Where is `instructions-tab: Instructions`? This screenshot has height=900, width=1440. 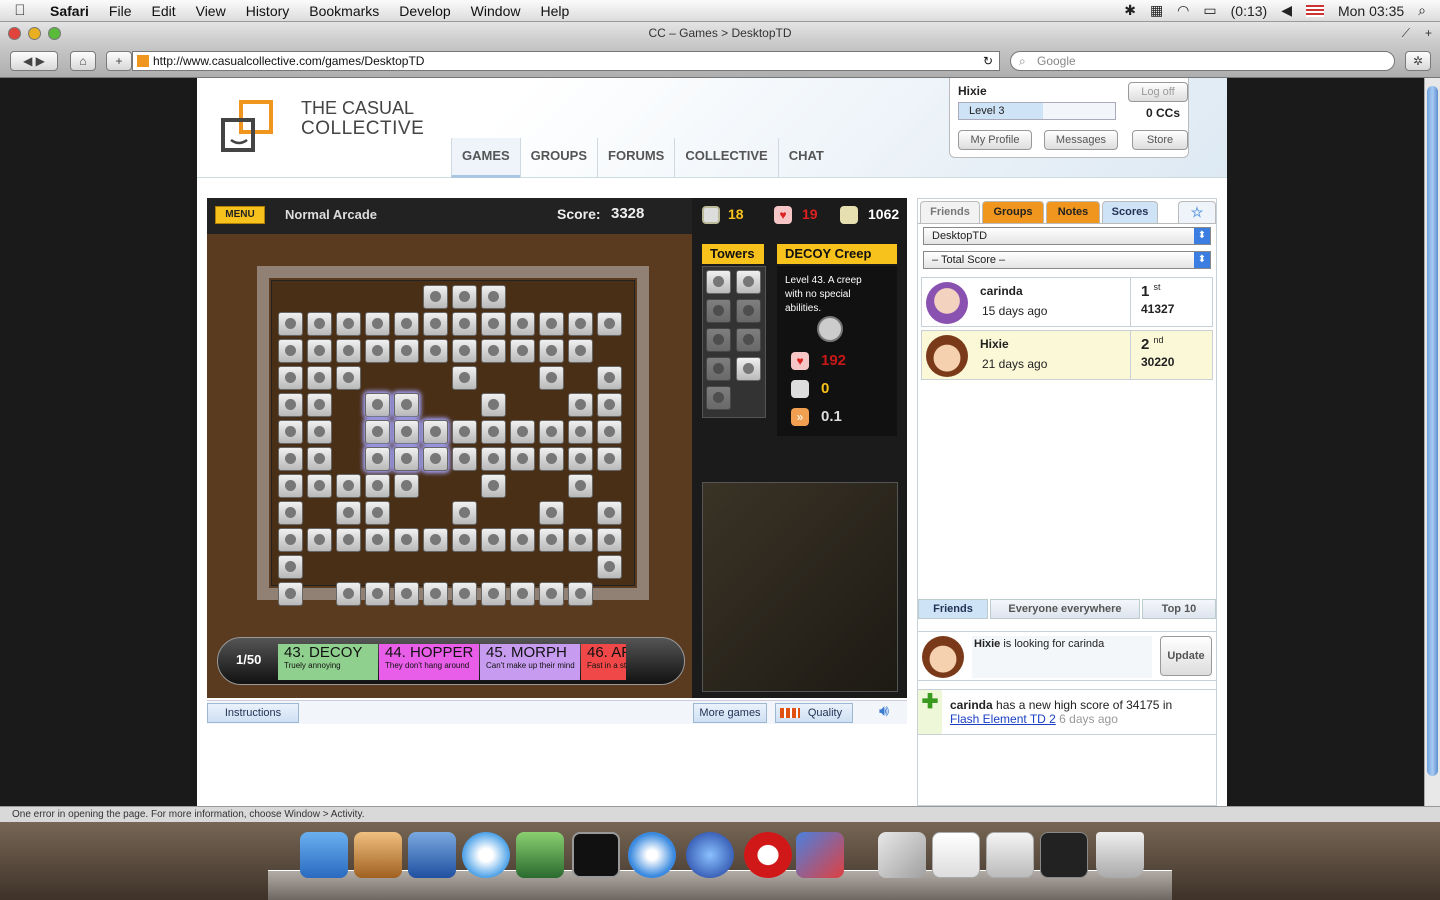
instructions-tab: Instructions is located at coordinates (253, 713).